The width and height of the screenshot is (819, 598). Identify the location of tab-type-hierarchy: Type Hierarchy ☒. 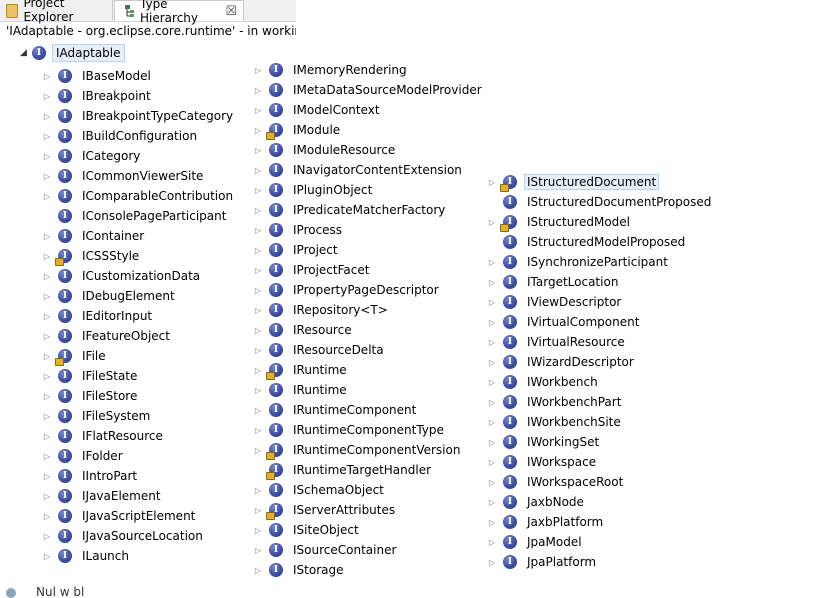
(179, 12).